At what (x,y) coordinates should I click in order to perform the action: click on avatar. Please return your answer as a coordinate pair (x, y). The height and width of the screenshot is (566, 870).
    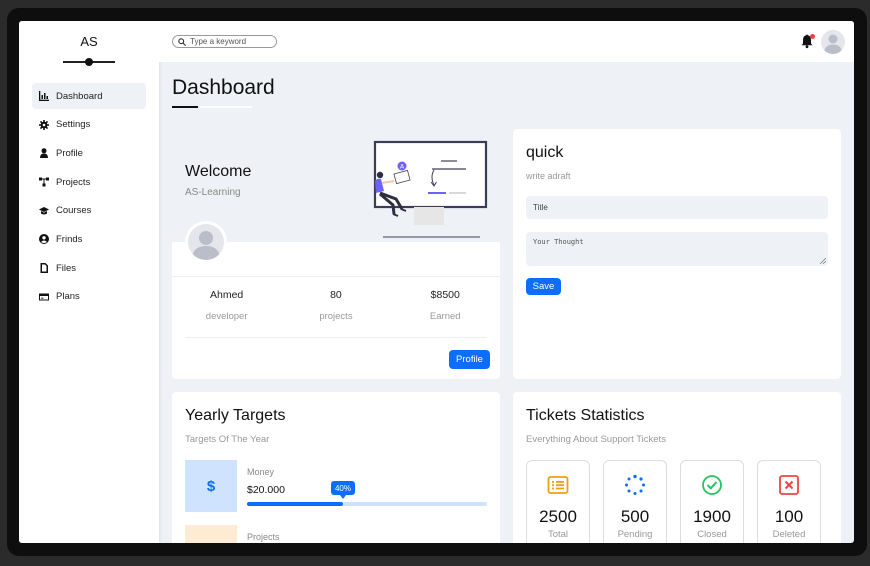
    Looking at the image, I should click on (833, 42).